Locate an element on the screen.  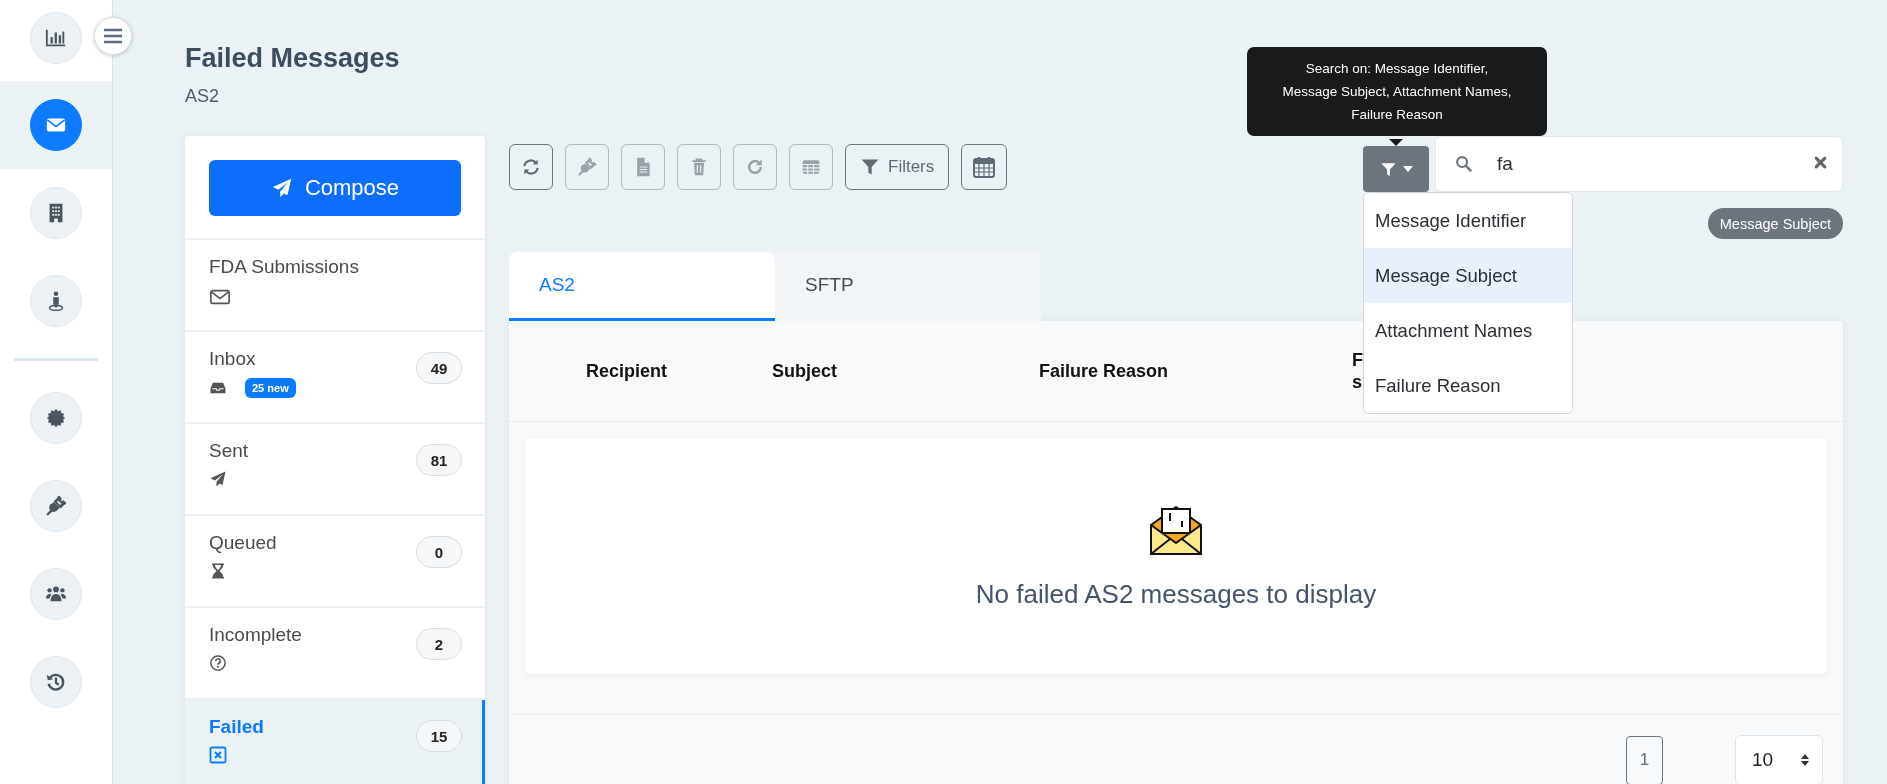
message-count: 2 is located at coordinates (439, 644).